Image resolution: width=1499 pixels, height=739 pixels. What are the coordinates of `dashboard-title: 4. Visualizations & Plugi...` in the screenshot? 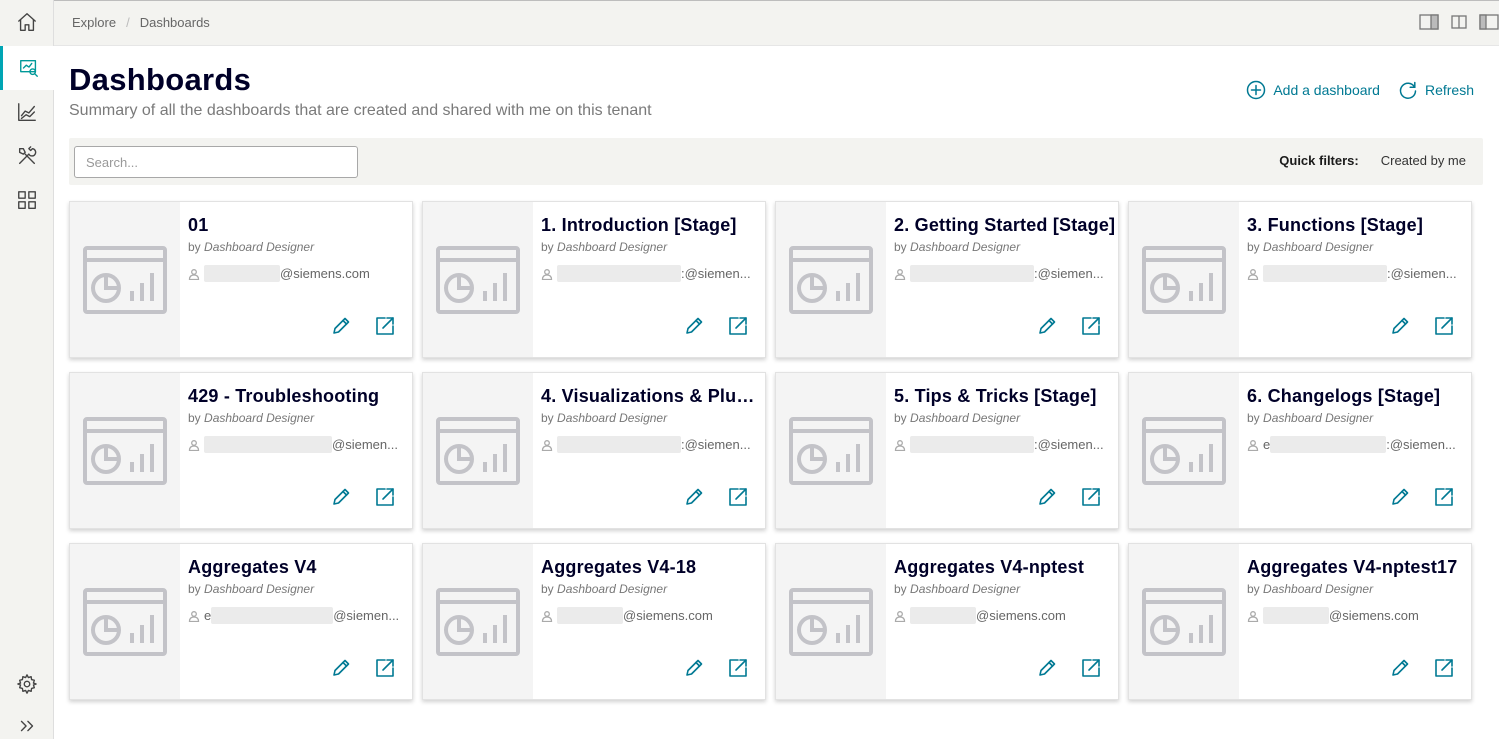 It's located at (652, 396).